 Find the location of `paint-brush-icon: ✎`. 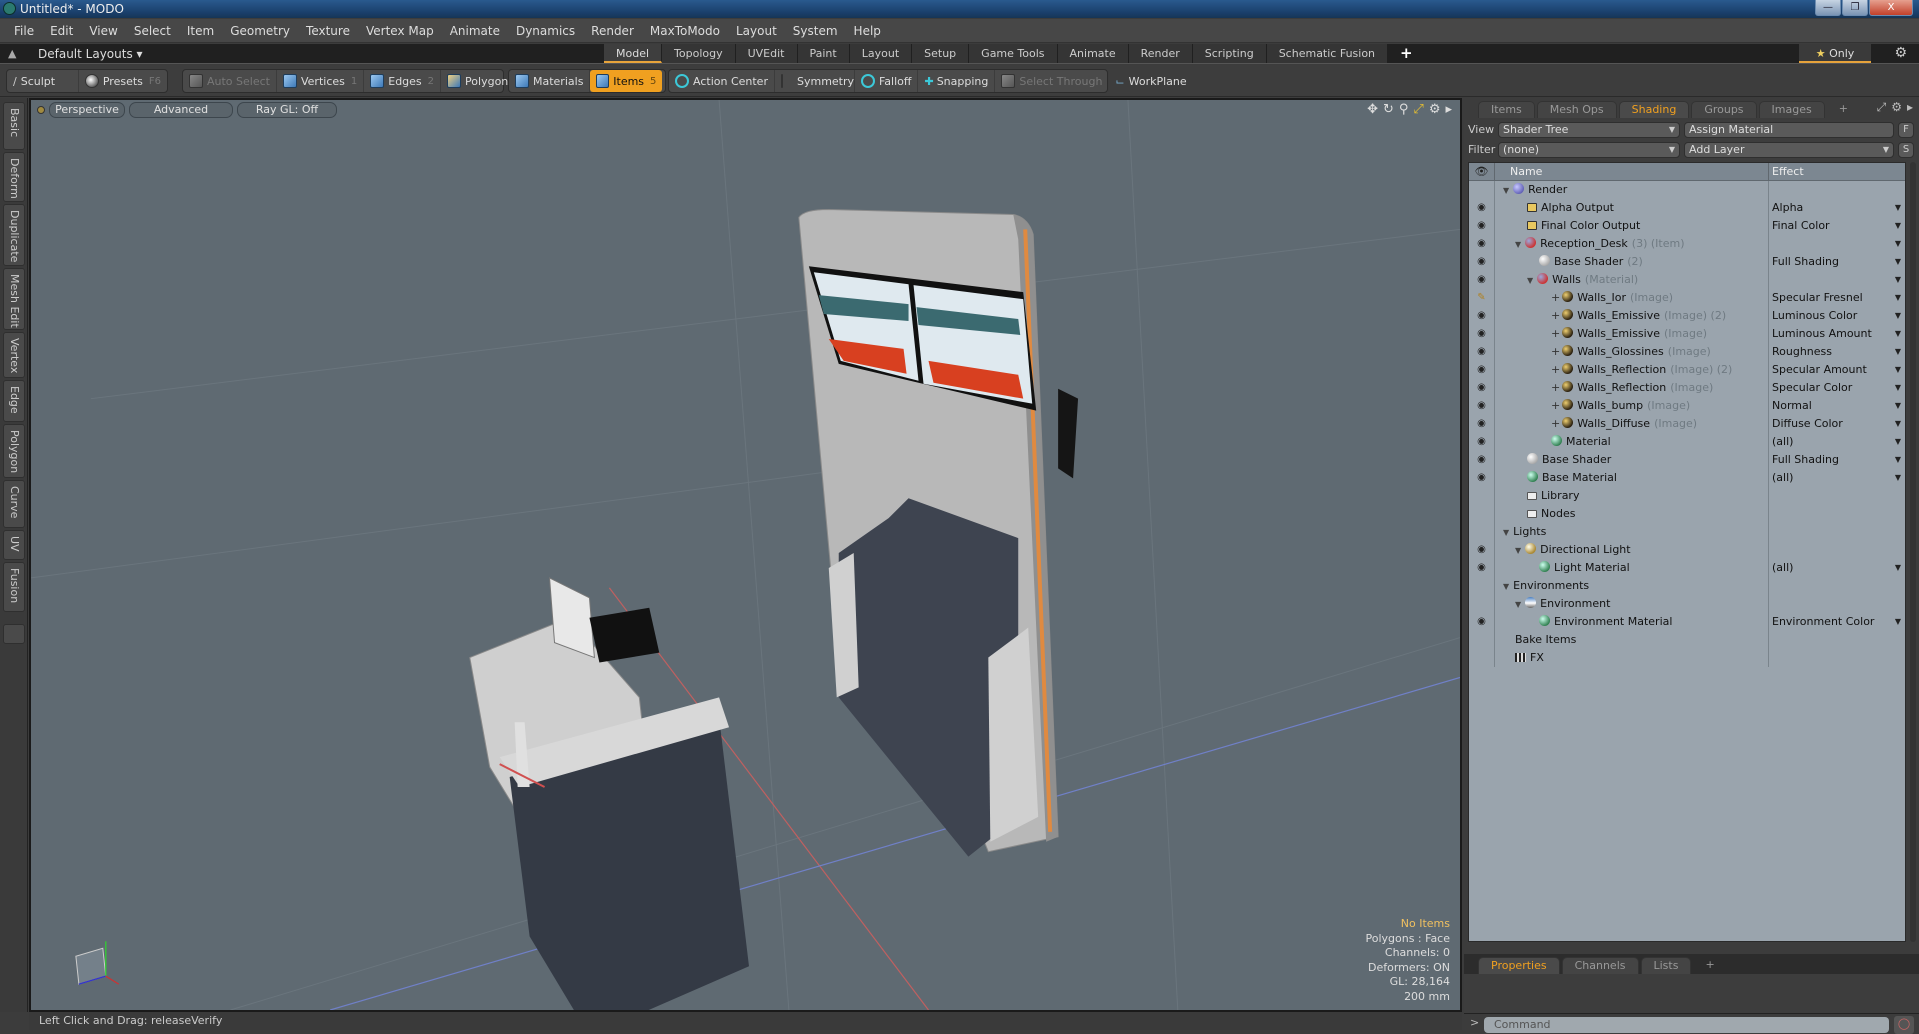

paint-brush-icon: ✎ is located at coordinates (1482, 298).